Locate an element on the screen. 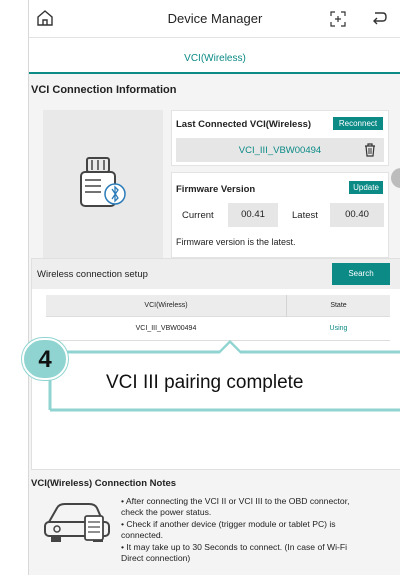 Image resolution: width=400 pixels, height=575 pixels. vci-name: VCI_III_VBW00494 is located at coordinates (280, 150).